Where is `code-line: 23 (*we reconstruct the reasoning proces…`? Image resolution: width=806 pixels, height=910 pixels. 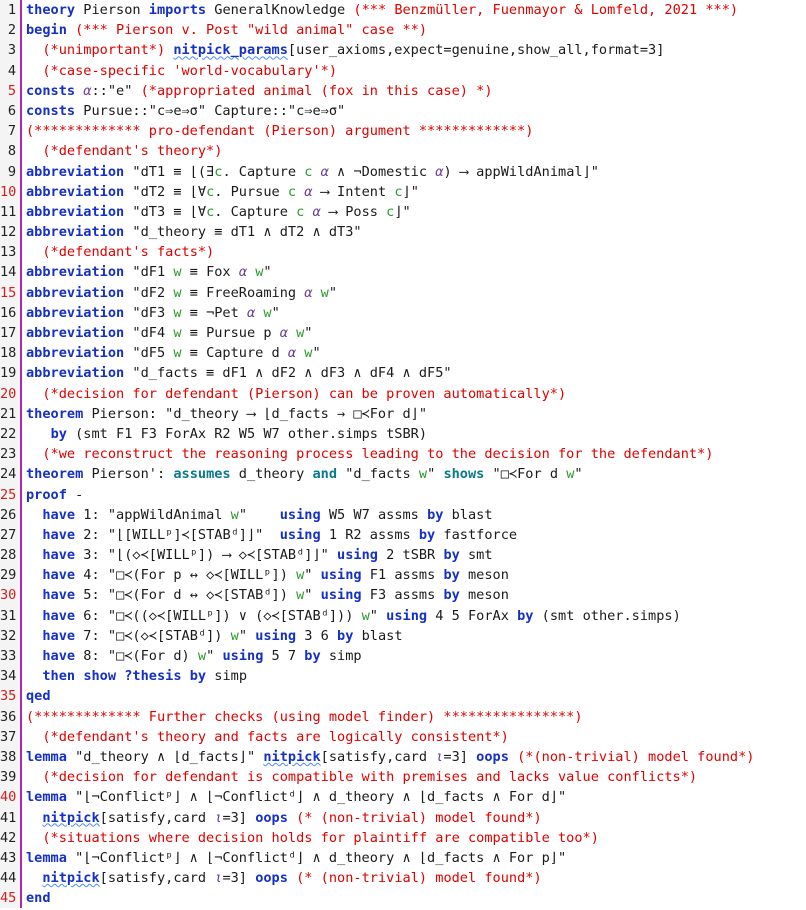
code-line: 23 (*we reconstruct the reasoning proces… is located at coordinates (403, 454).